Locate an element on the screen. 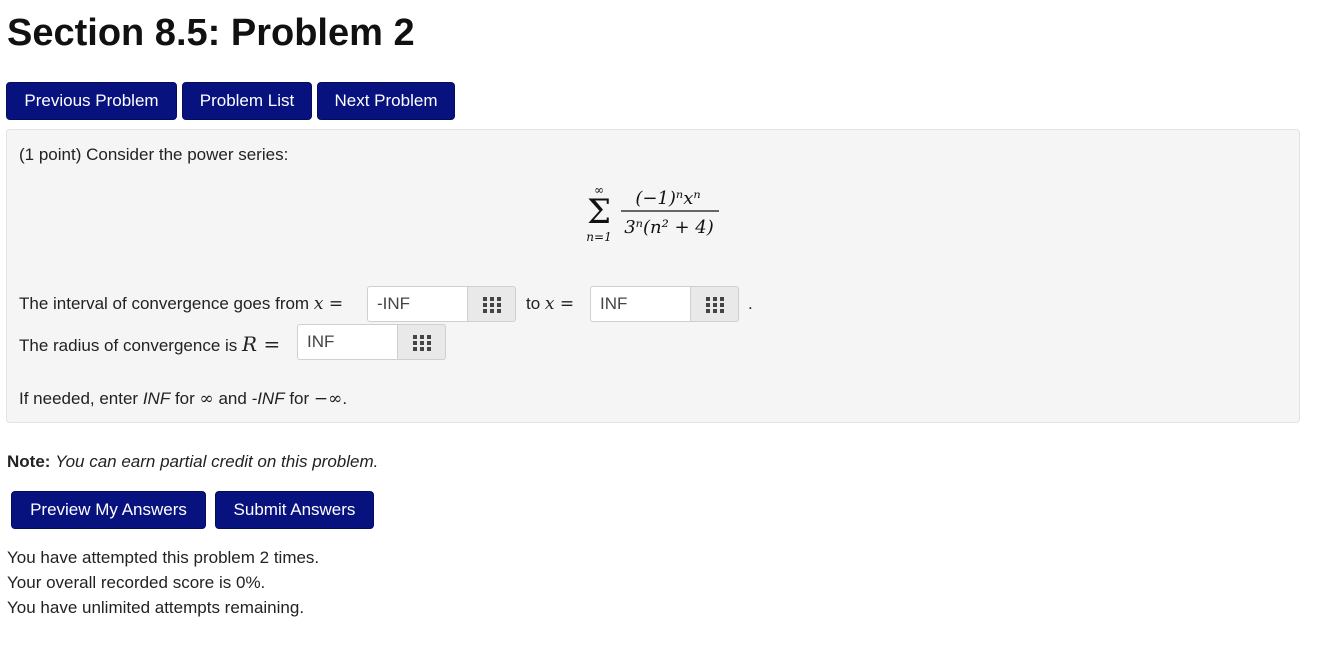 Image resolution: width=1317 pixels, height=654 pixels. hint-neg-infinity: −∞ is located at coordinates (328, 399).